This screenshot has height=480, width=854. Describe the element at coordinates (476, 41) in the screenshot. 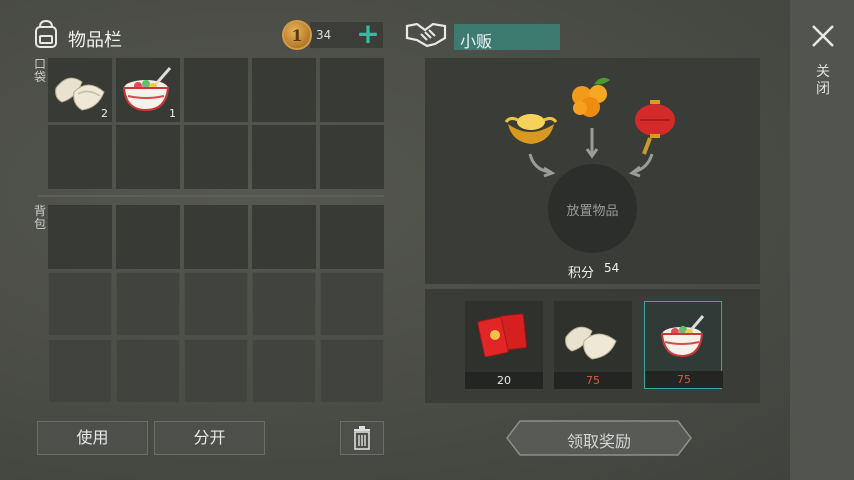

I see `vendor-name: 小贩` at that location.